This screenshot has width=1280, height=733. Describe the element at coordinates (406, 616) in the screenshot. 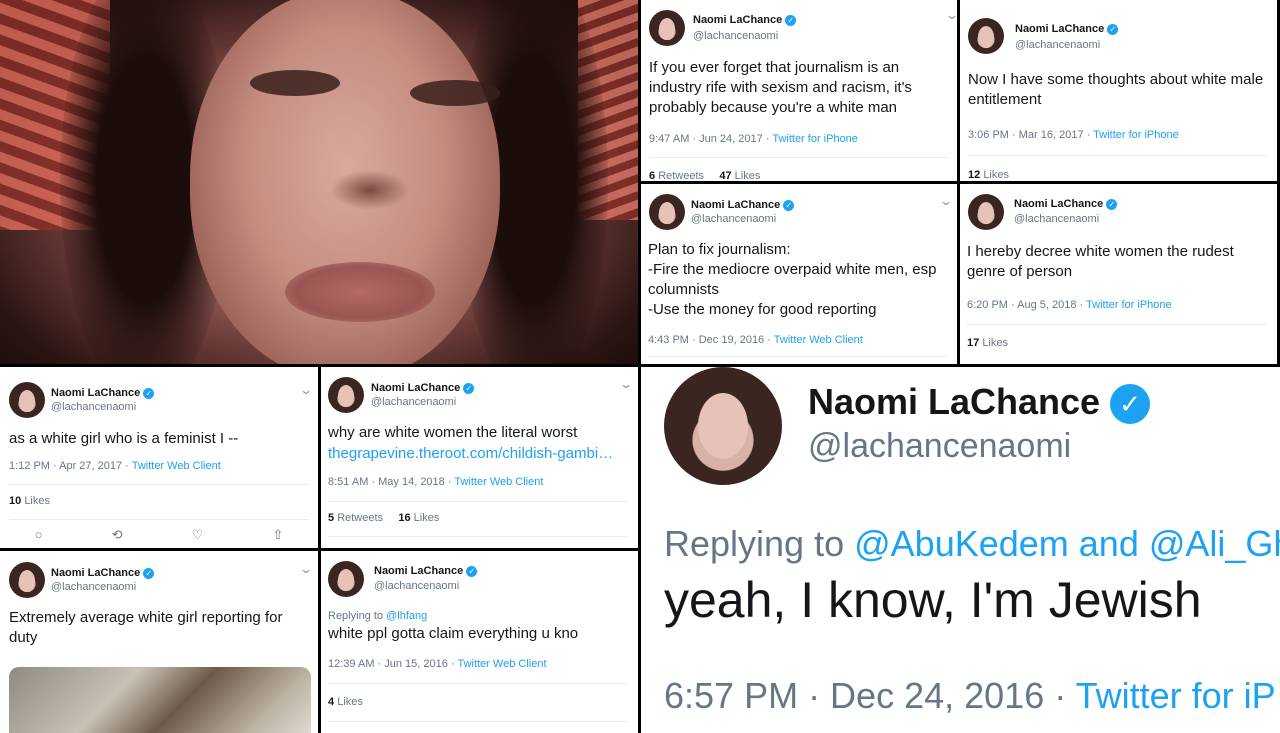

I see `reply-mention: @lhfang` at that location.